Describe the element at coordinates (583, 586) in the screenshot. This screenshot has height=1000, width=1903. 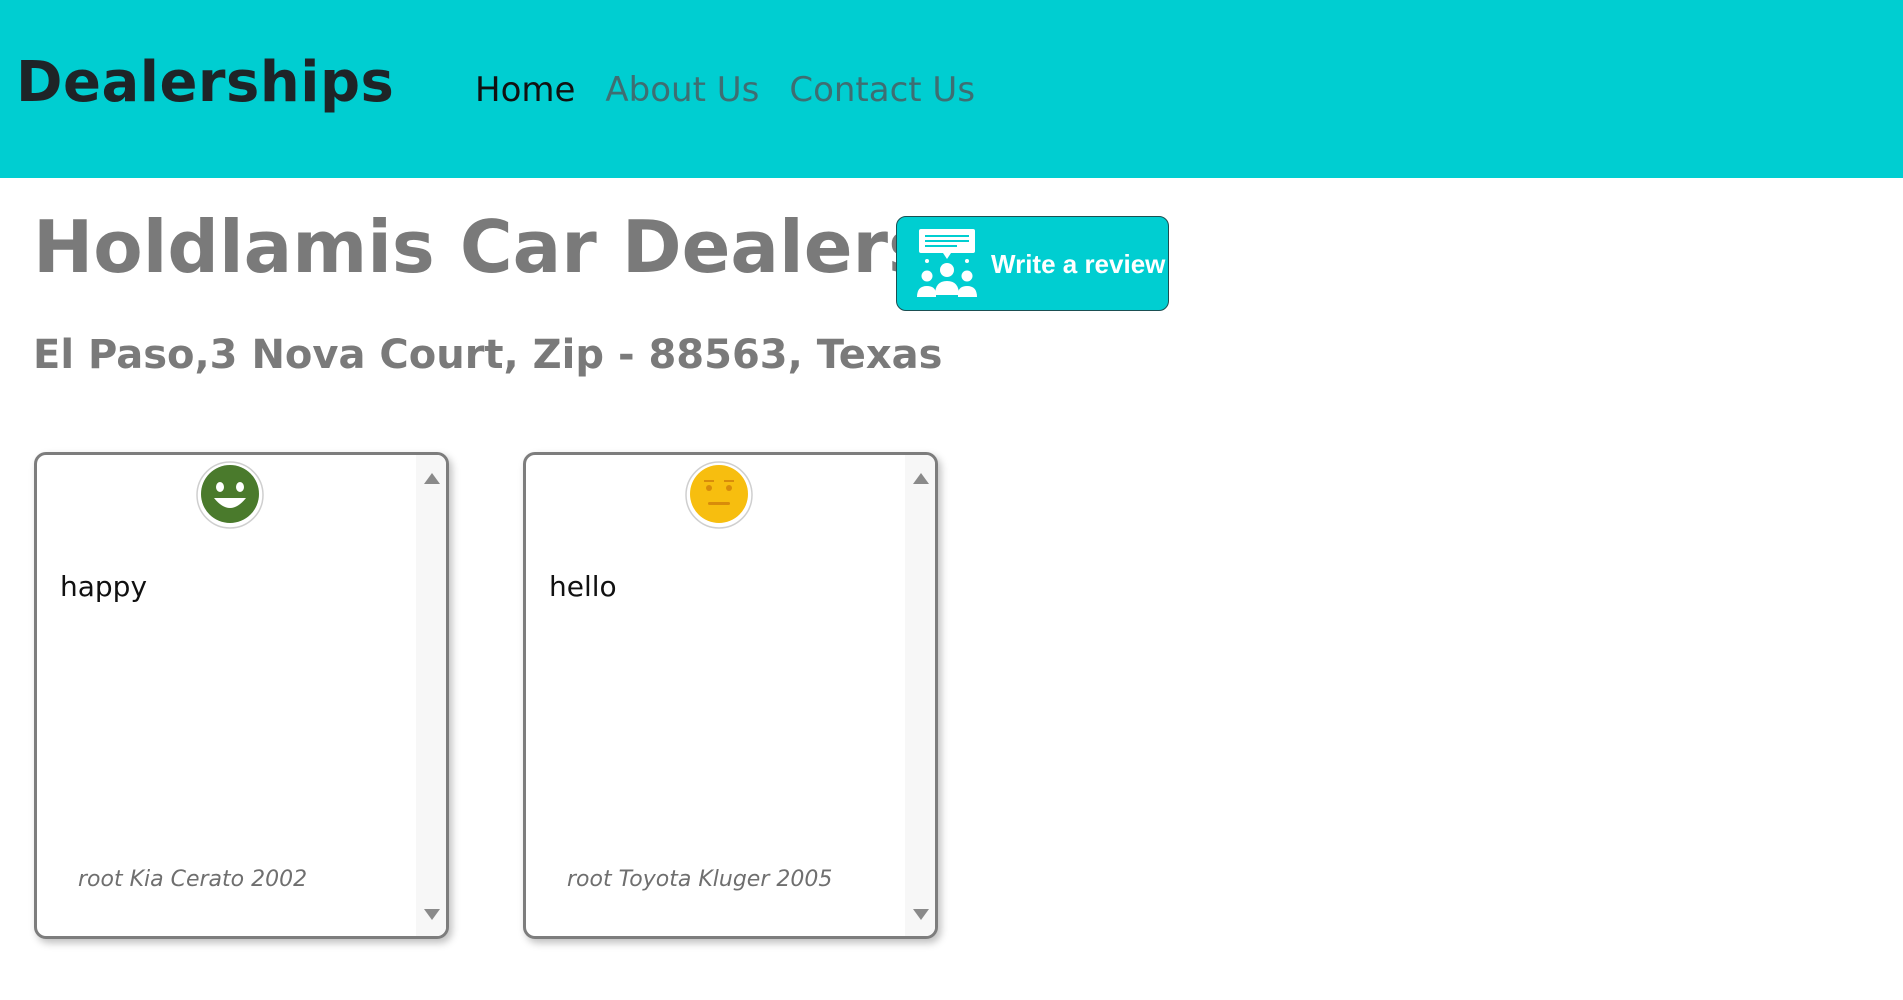
I see `review-text: hello` at that location.